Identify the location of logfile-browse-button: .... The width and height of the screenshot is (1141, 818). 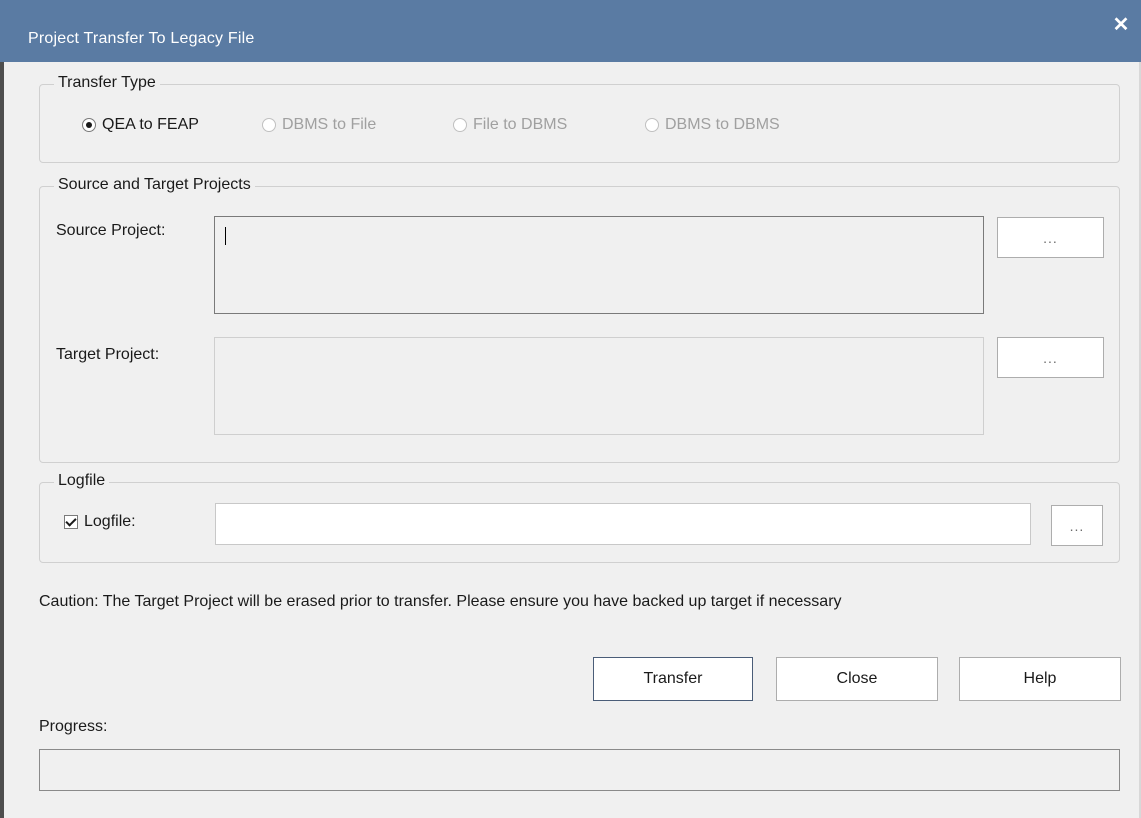
(1077, 525).